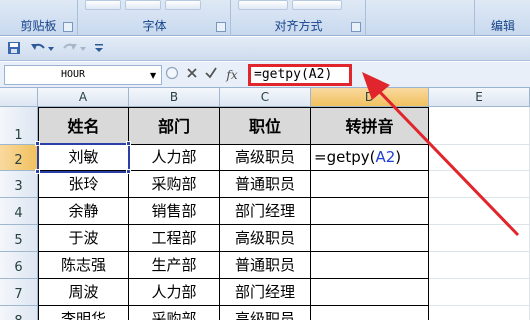 The width and height of the screenshot is (530, 320). What do you see at coordinates (265, 97) in the screenshot?
I see `column-header-c: C` at bounding box center [265, 97].